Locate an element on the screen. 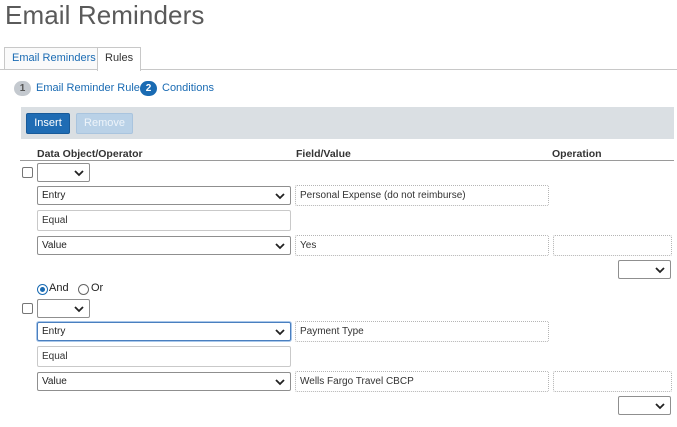  condition-1-entry-field: Personal Expense (do not reimburse) is located at coordinates (422, 195).